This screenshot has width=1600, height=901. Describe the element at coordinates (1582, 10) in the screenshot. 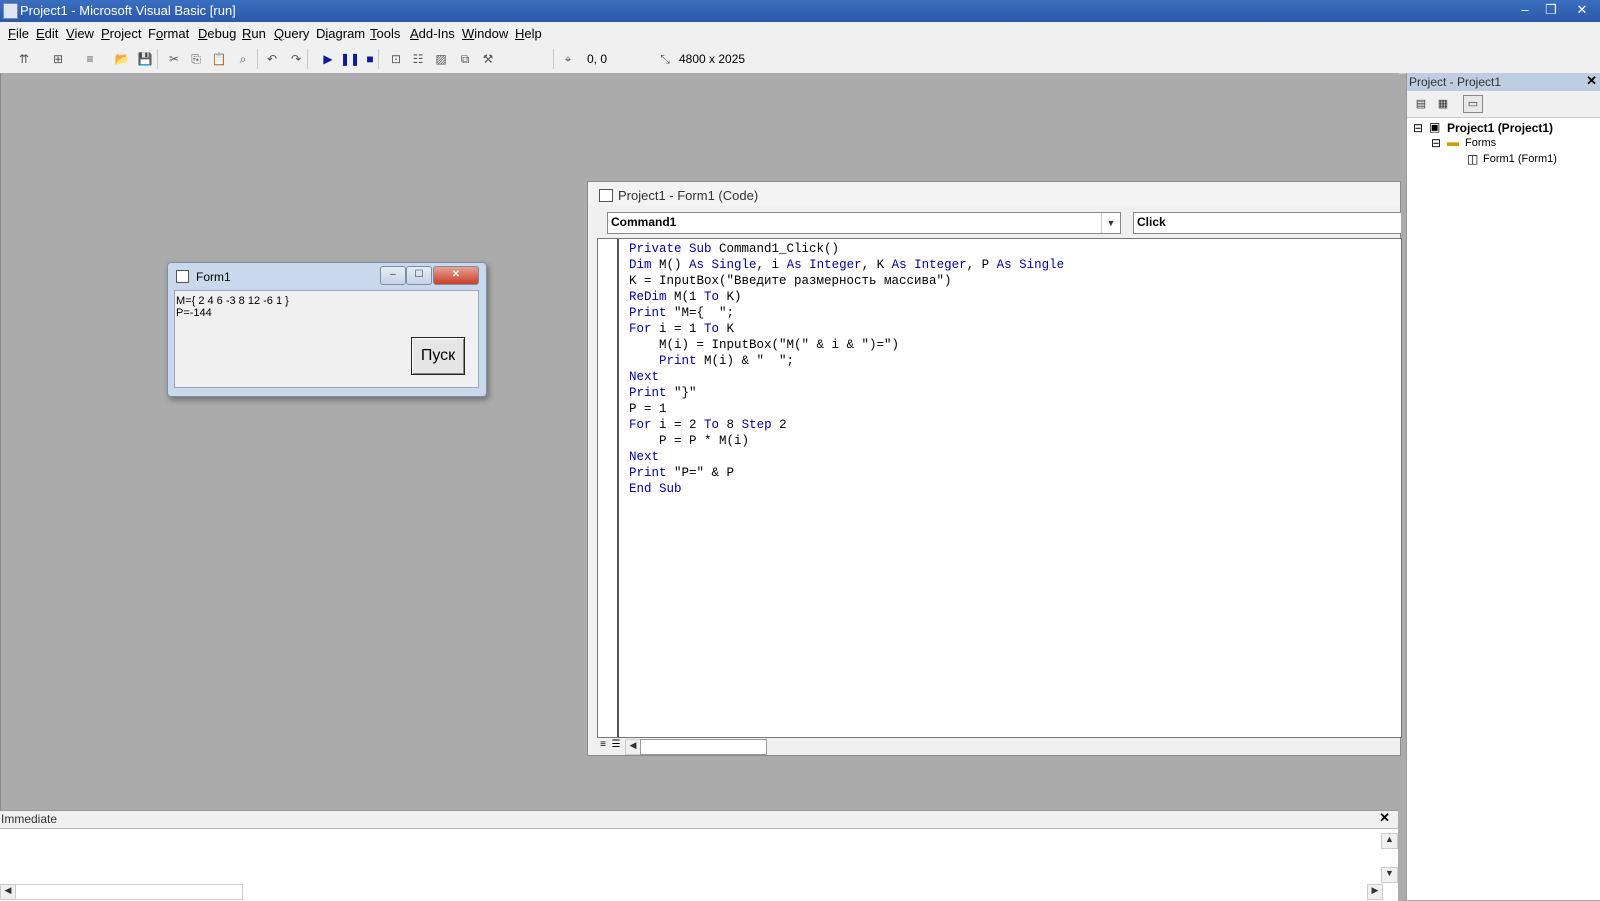

I see `close-button: ✕` at that location.